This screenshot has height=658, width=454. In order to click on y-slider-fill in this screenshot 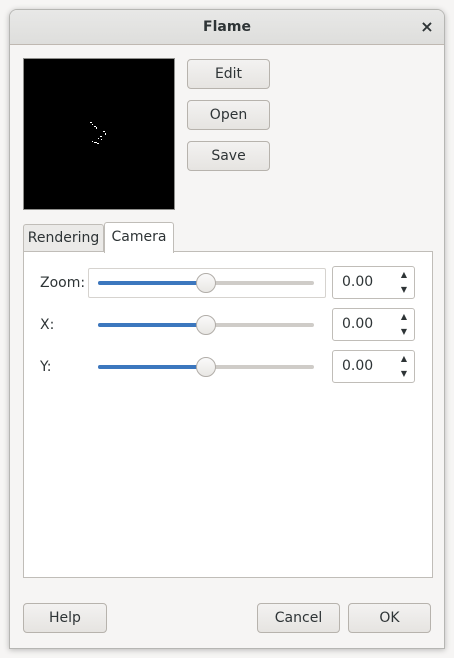, I will do `click(152, 367)`.